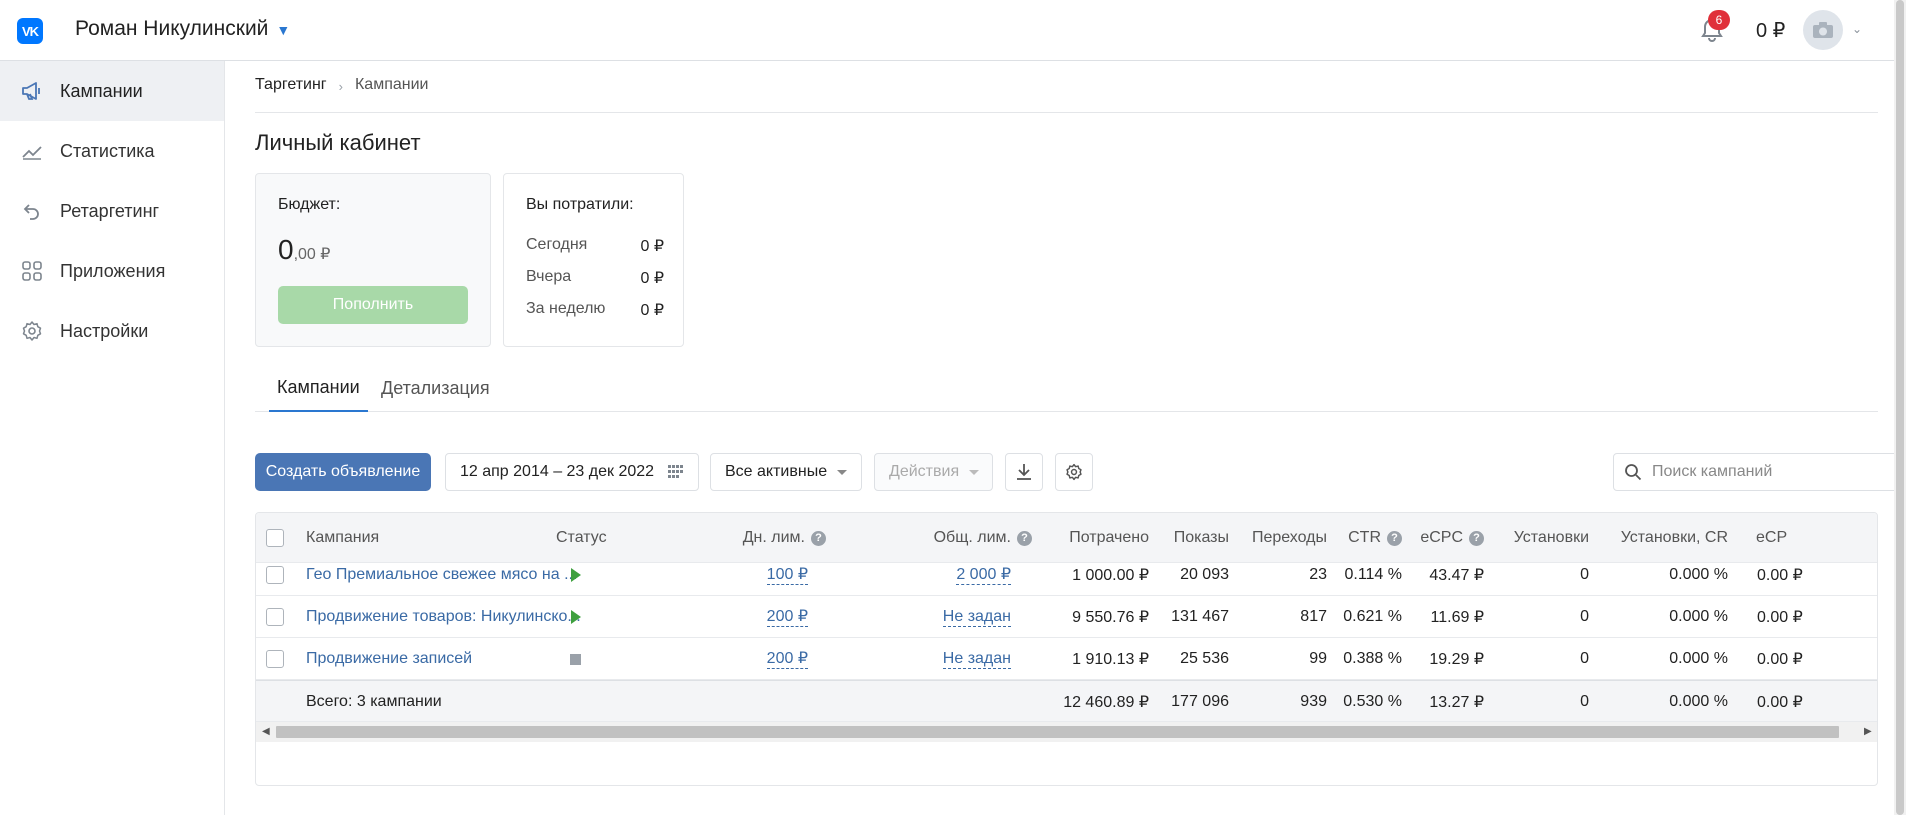 This screenshot has width=1906, height=815. What do you see at coordinates (1313, 701) in the screenshot?
I see `total-clicks: 939` at bounding box center [1313, 701].